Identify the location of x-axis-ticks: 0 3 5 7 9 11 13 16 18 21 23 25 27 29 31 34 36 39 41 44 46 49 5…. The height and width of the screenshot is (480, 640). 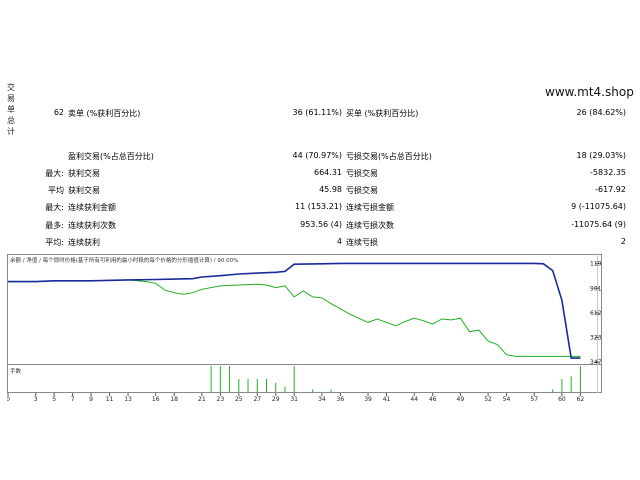
(295, 397).